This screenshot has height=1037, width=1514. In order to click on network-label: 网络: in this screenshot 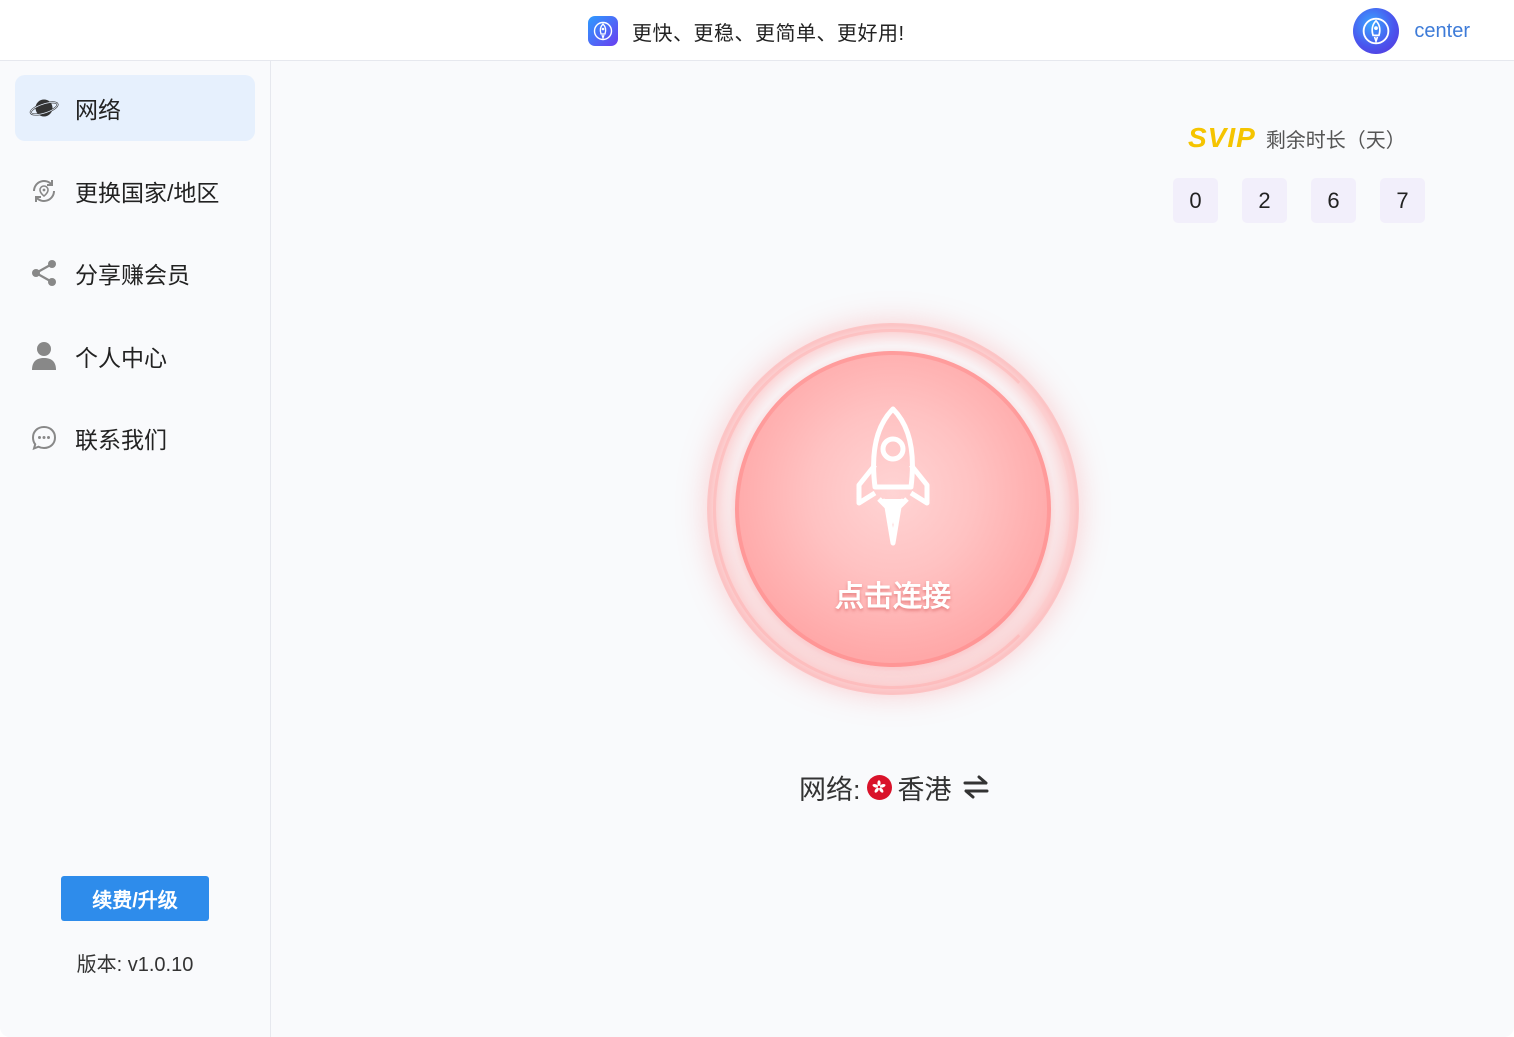, I will do `click(830, 789)`.